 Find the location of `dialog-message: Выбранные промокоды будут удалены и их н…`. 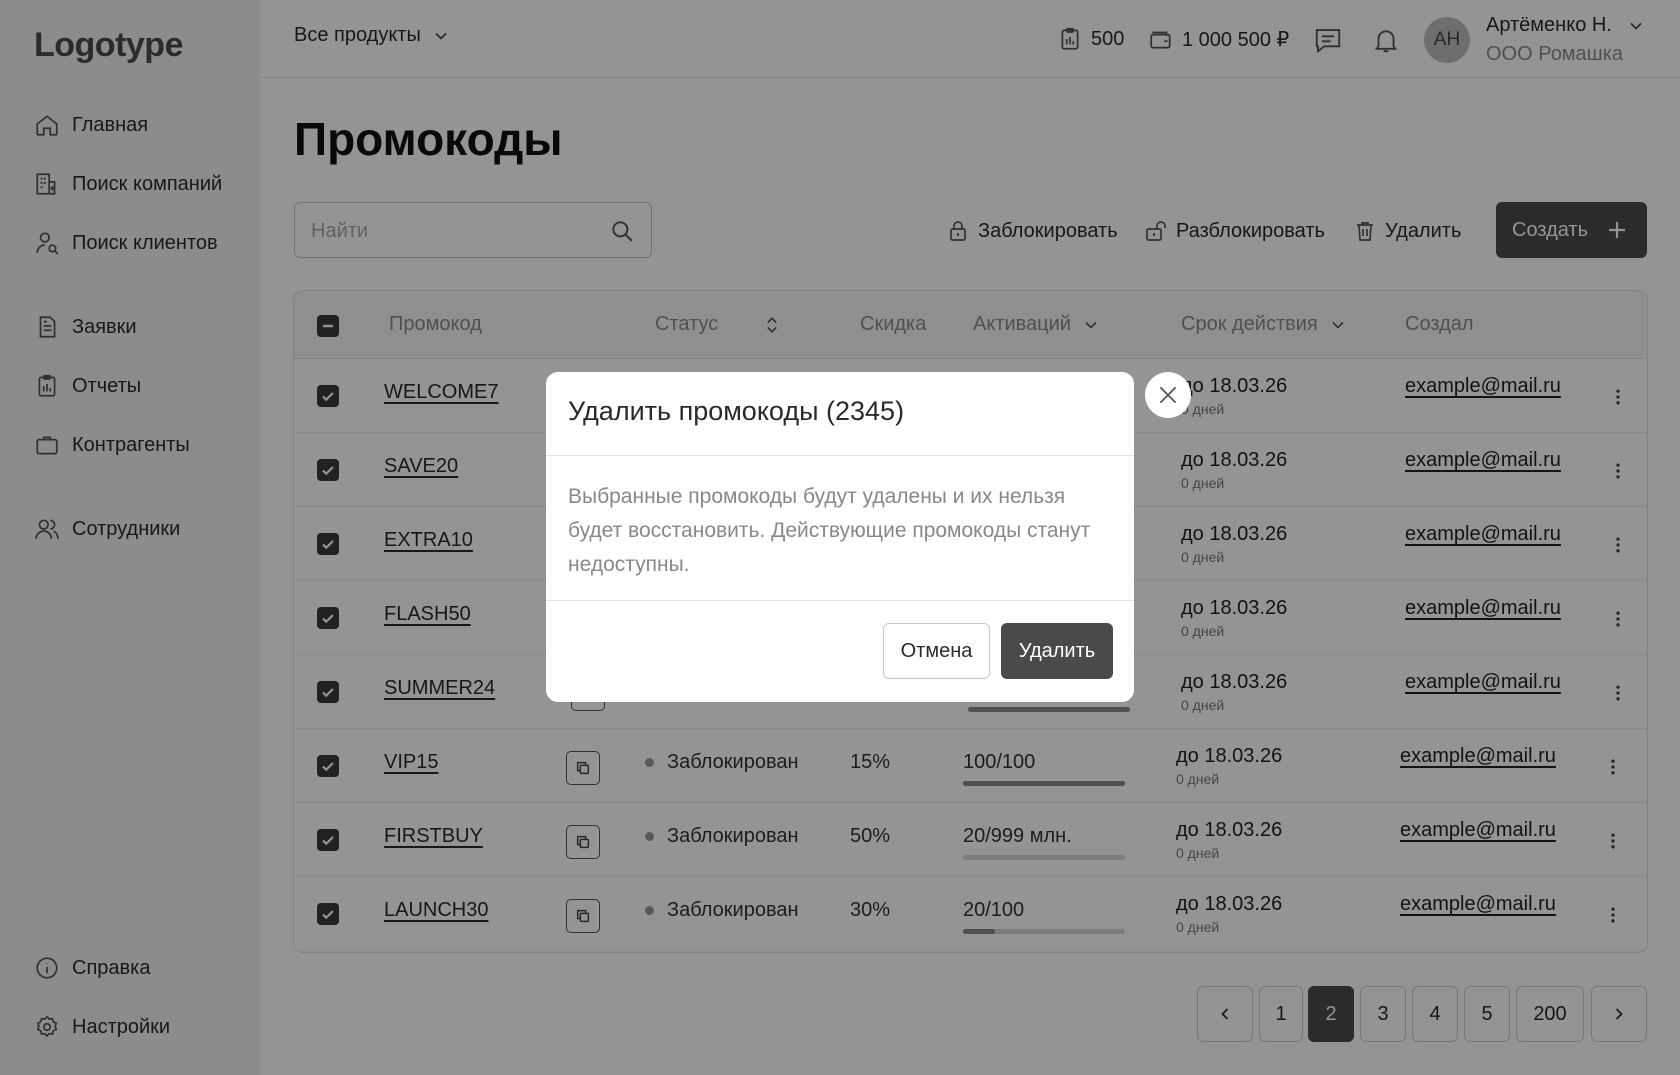

dialog-message: Выбранные промокоды будут удалены и их н… is located at coordinates (829, 530).